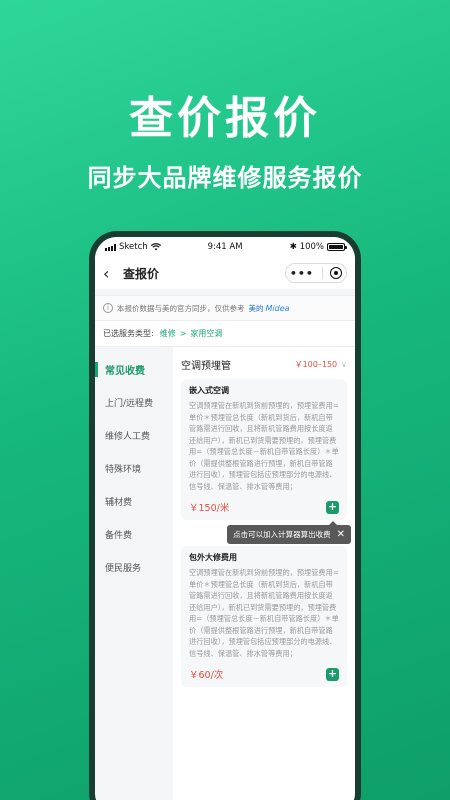 The height and width of the screenshot is (800, 450). Describe the element at coordinates (316, 273) in the screenshot. I see `mini-program-capsule: •••` at that location.